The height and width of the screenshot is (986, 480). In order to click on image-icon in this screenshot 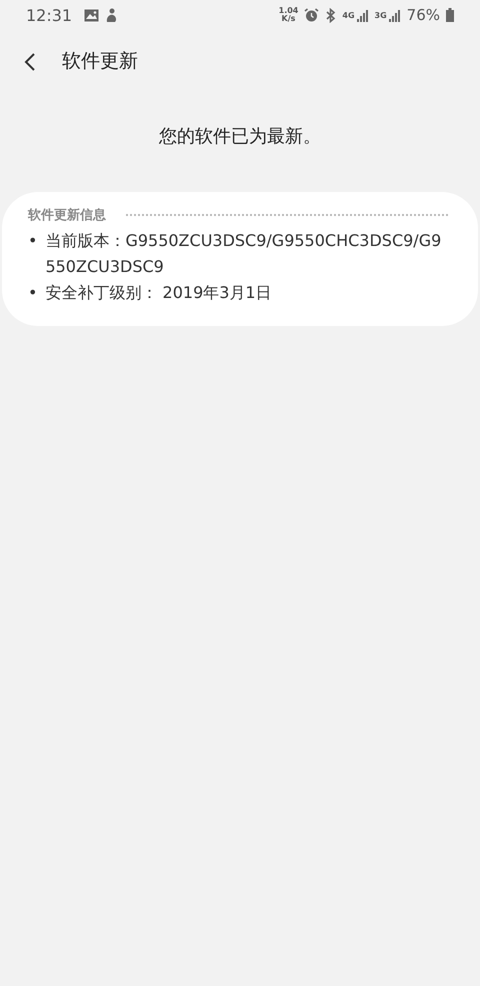, I will do `click(92, 15)`.